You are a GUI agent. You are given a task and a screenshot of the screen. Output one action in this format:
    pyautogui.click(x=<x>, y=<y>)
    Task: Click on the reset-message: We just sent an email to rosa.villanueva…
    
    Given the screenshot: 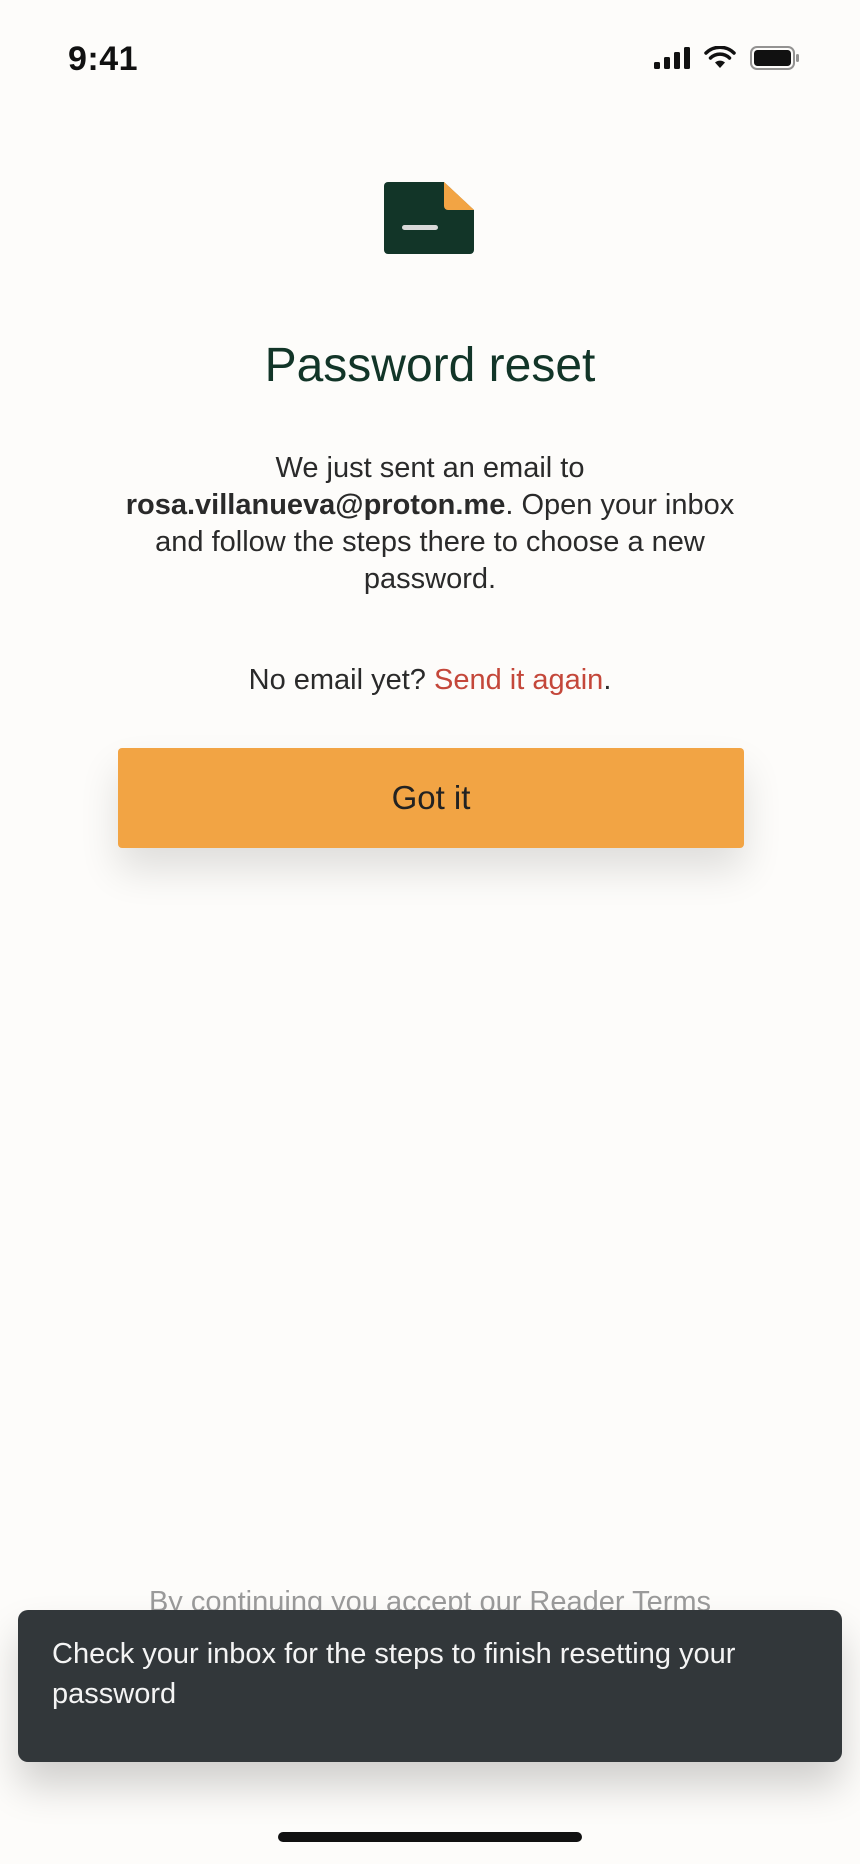 What is the action you would take?
    pyautogui.click(x=430, y=524)
    